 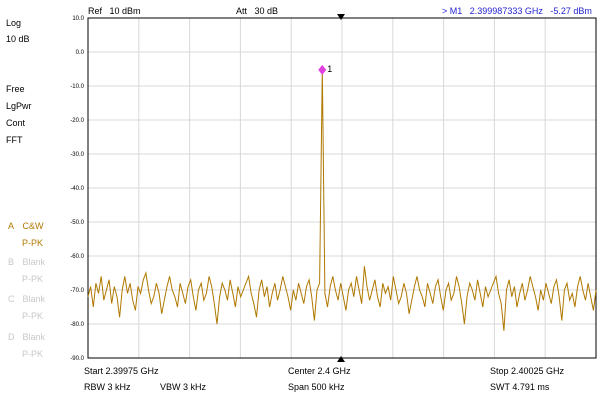 What do you see at coordinates (78, 19) in the screenshot?
I see `y-tick-label: 10.0` at bounding box center [78, 19].